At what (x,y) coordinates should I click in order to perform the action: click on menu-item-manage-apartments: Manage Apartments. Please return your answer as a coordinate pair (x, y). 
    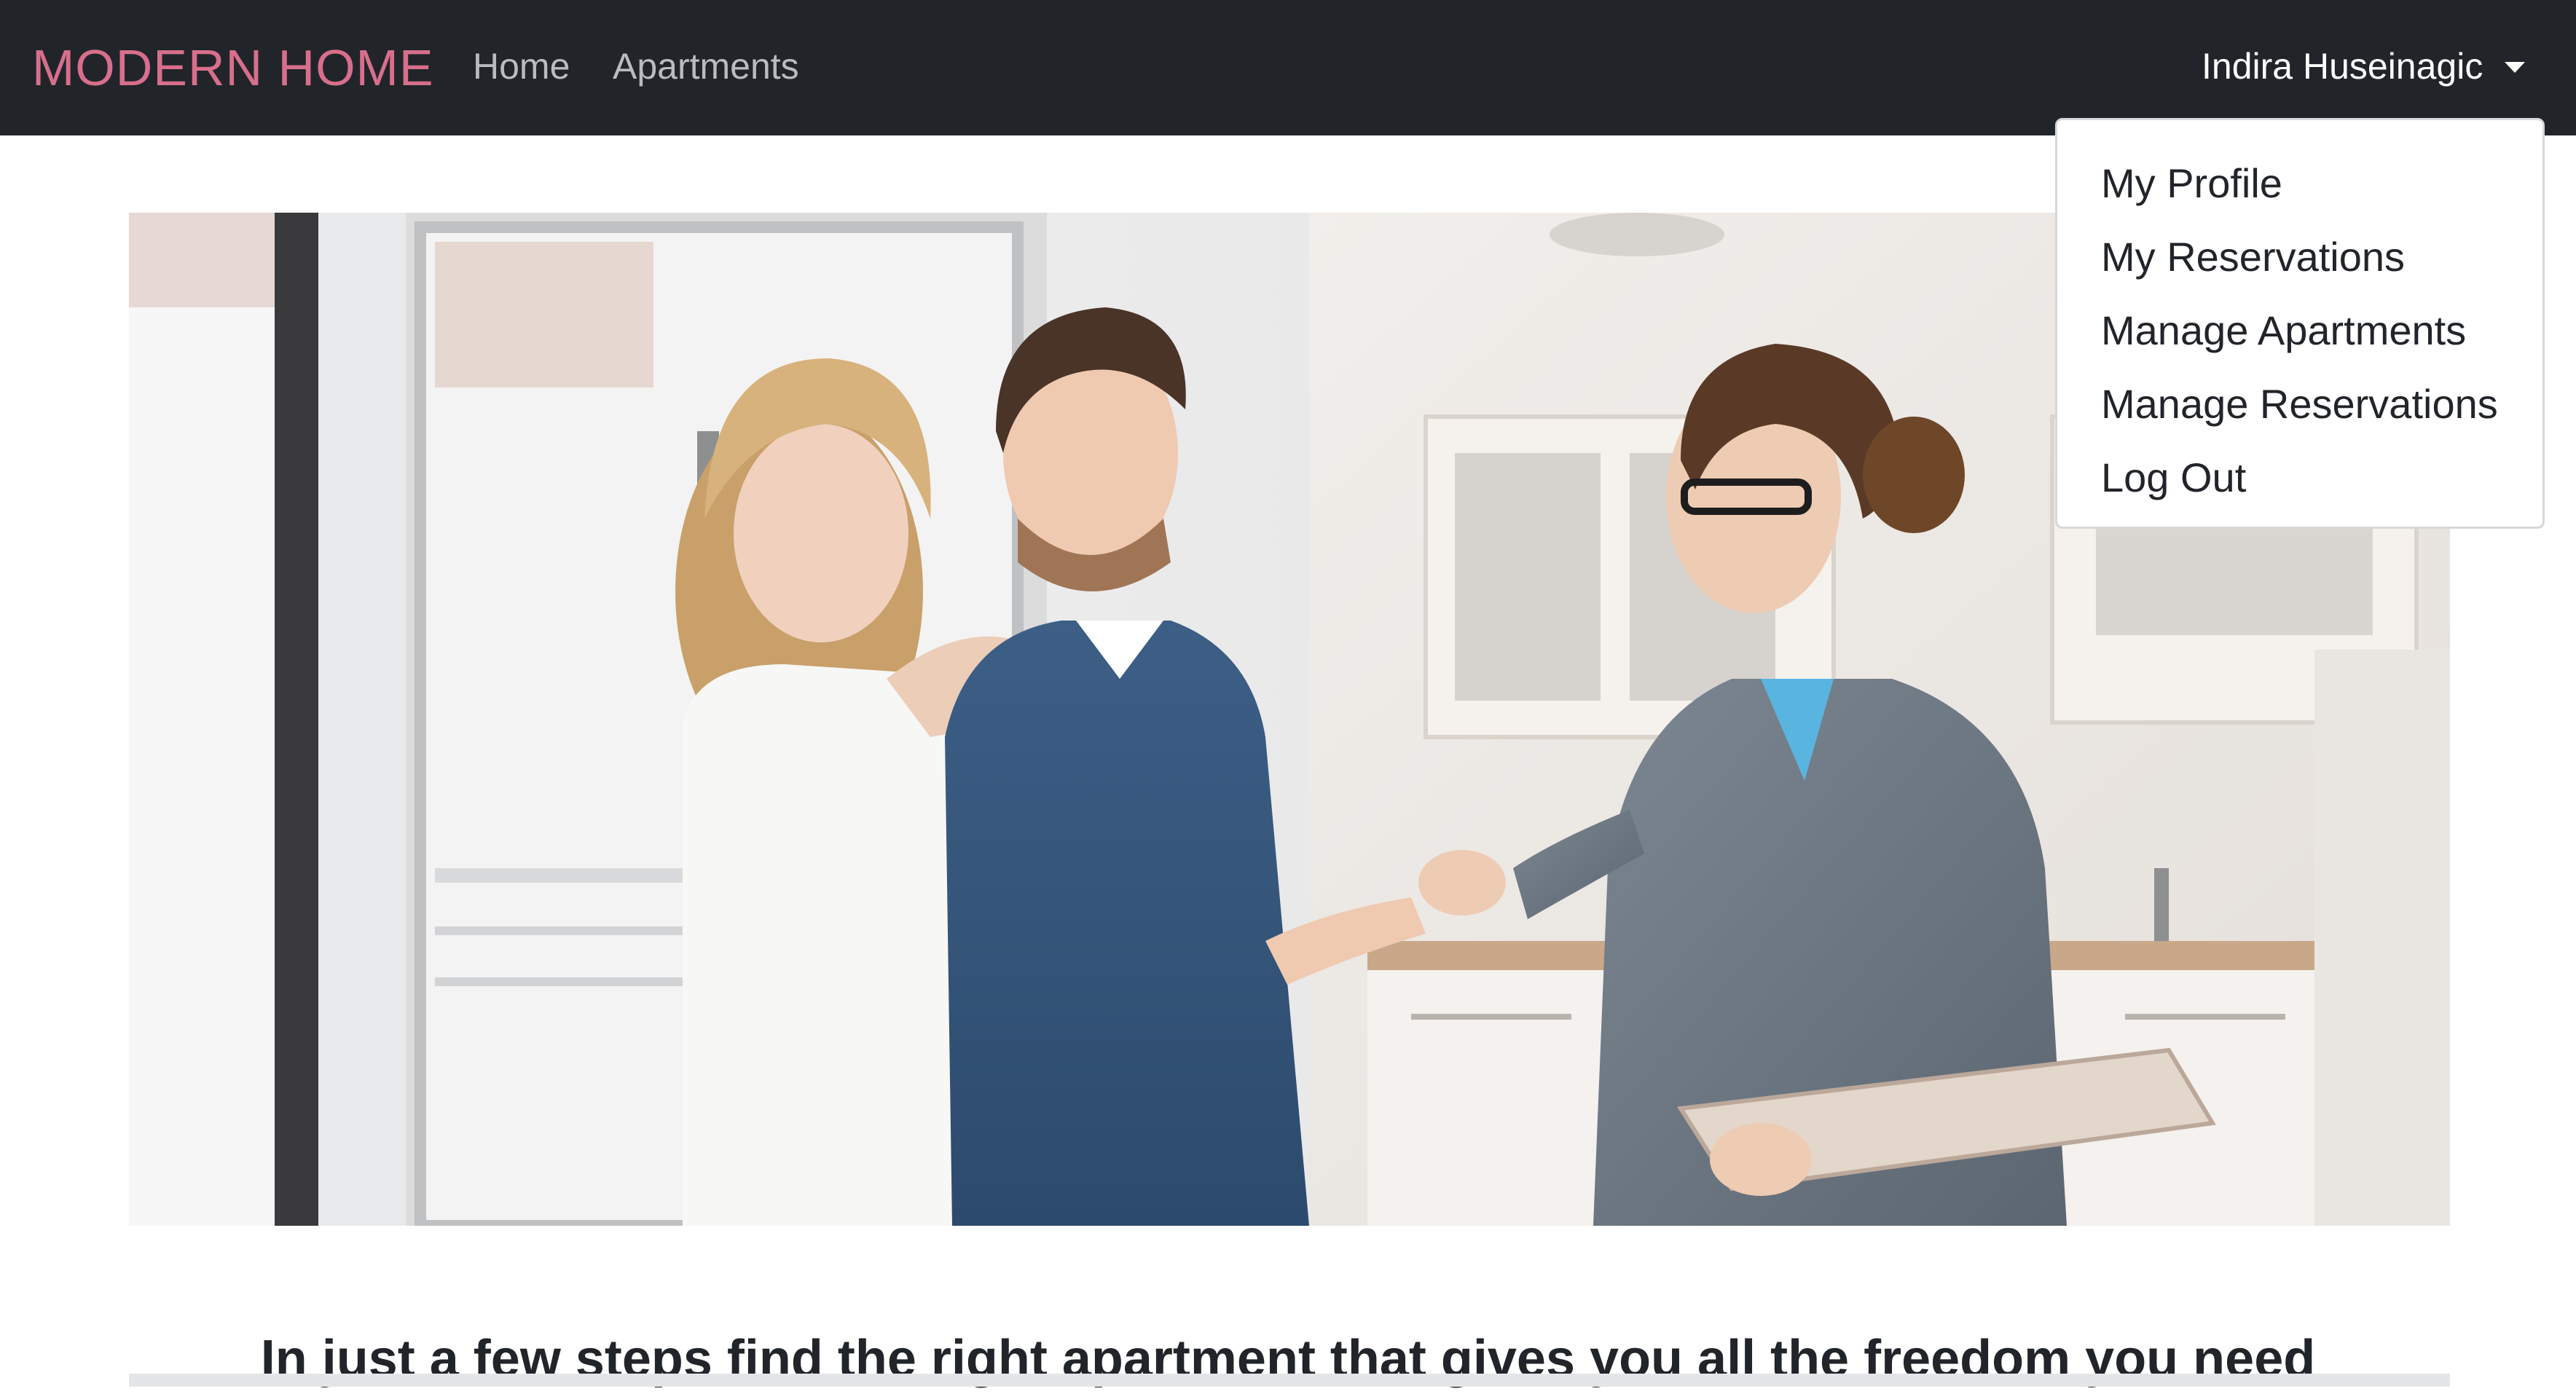
    Looking at the image, I should click on (2299, 330).